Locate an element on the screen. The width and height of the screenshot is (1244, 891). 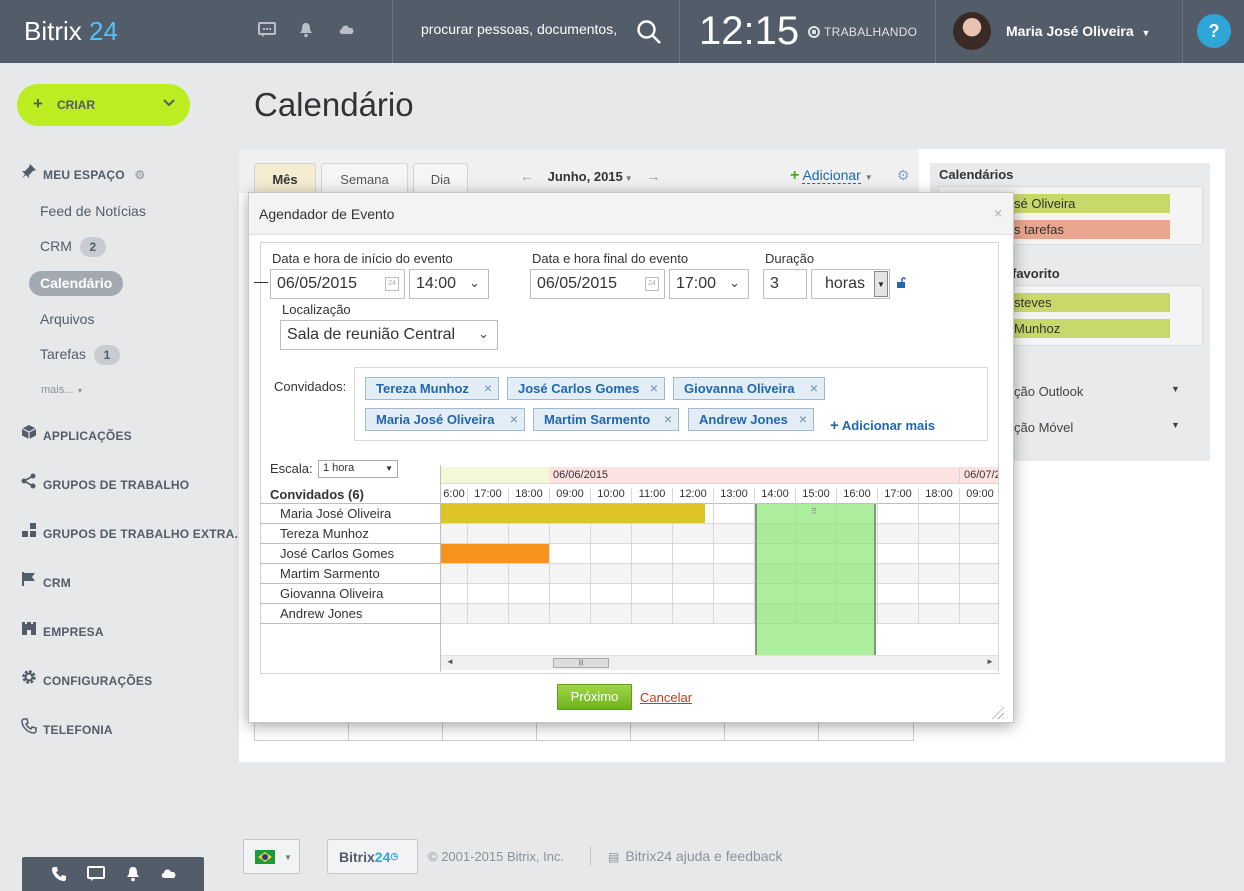
next-button: Próximo is located at coordinates (594, 697).